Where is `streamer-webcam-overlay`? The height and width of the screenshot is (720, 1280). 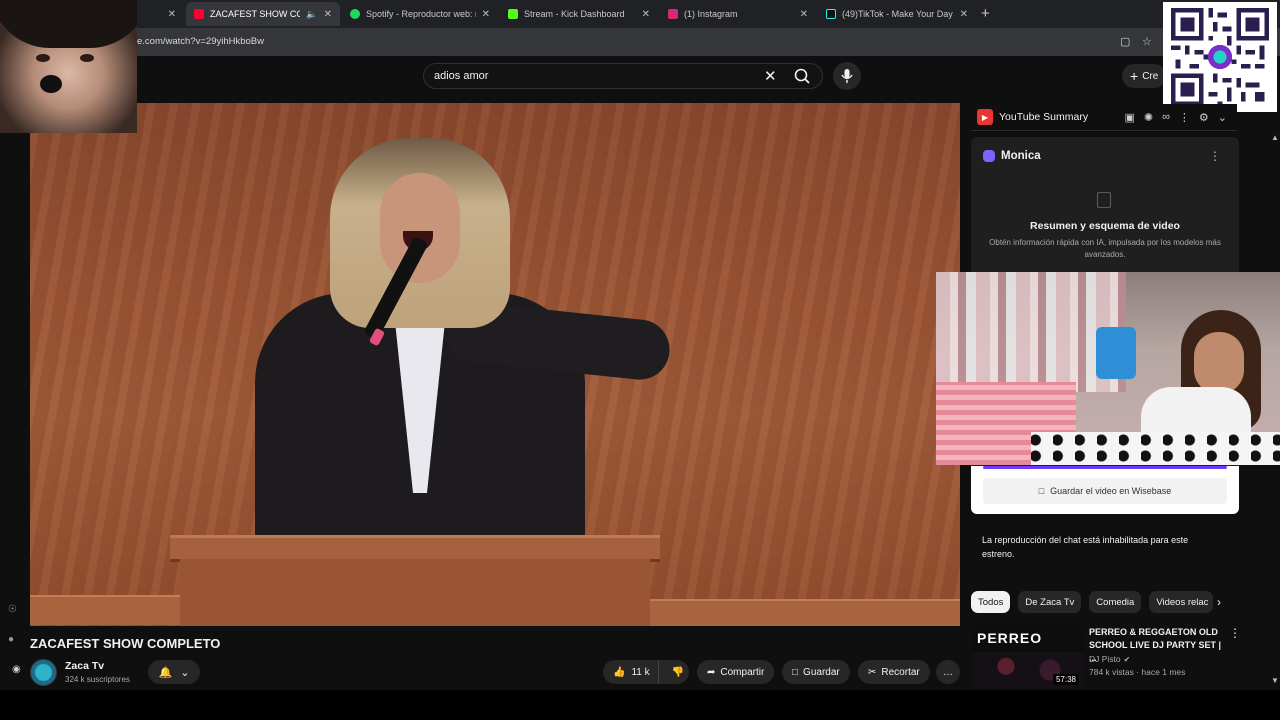 streamer-webcam-overlay is located at coordinates (68, 66).